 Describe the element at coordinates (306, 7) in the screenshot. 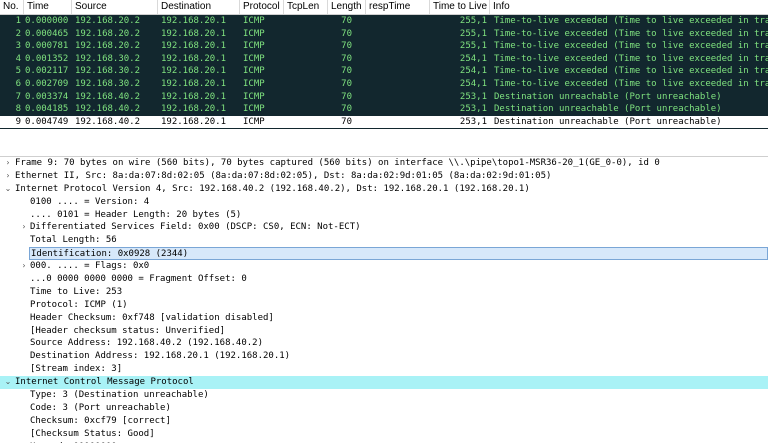

I see `column-header-tcplen: TcpLen` at that location.